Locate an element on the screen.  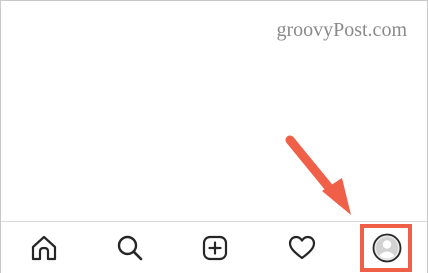
pointer-arrow-icon is located at coordinates (318, 175).